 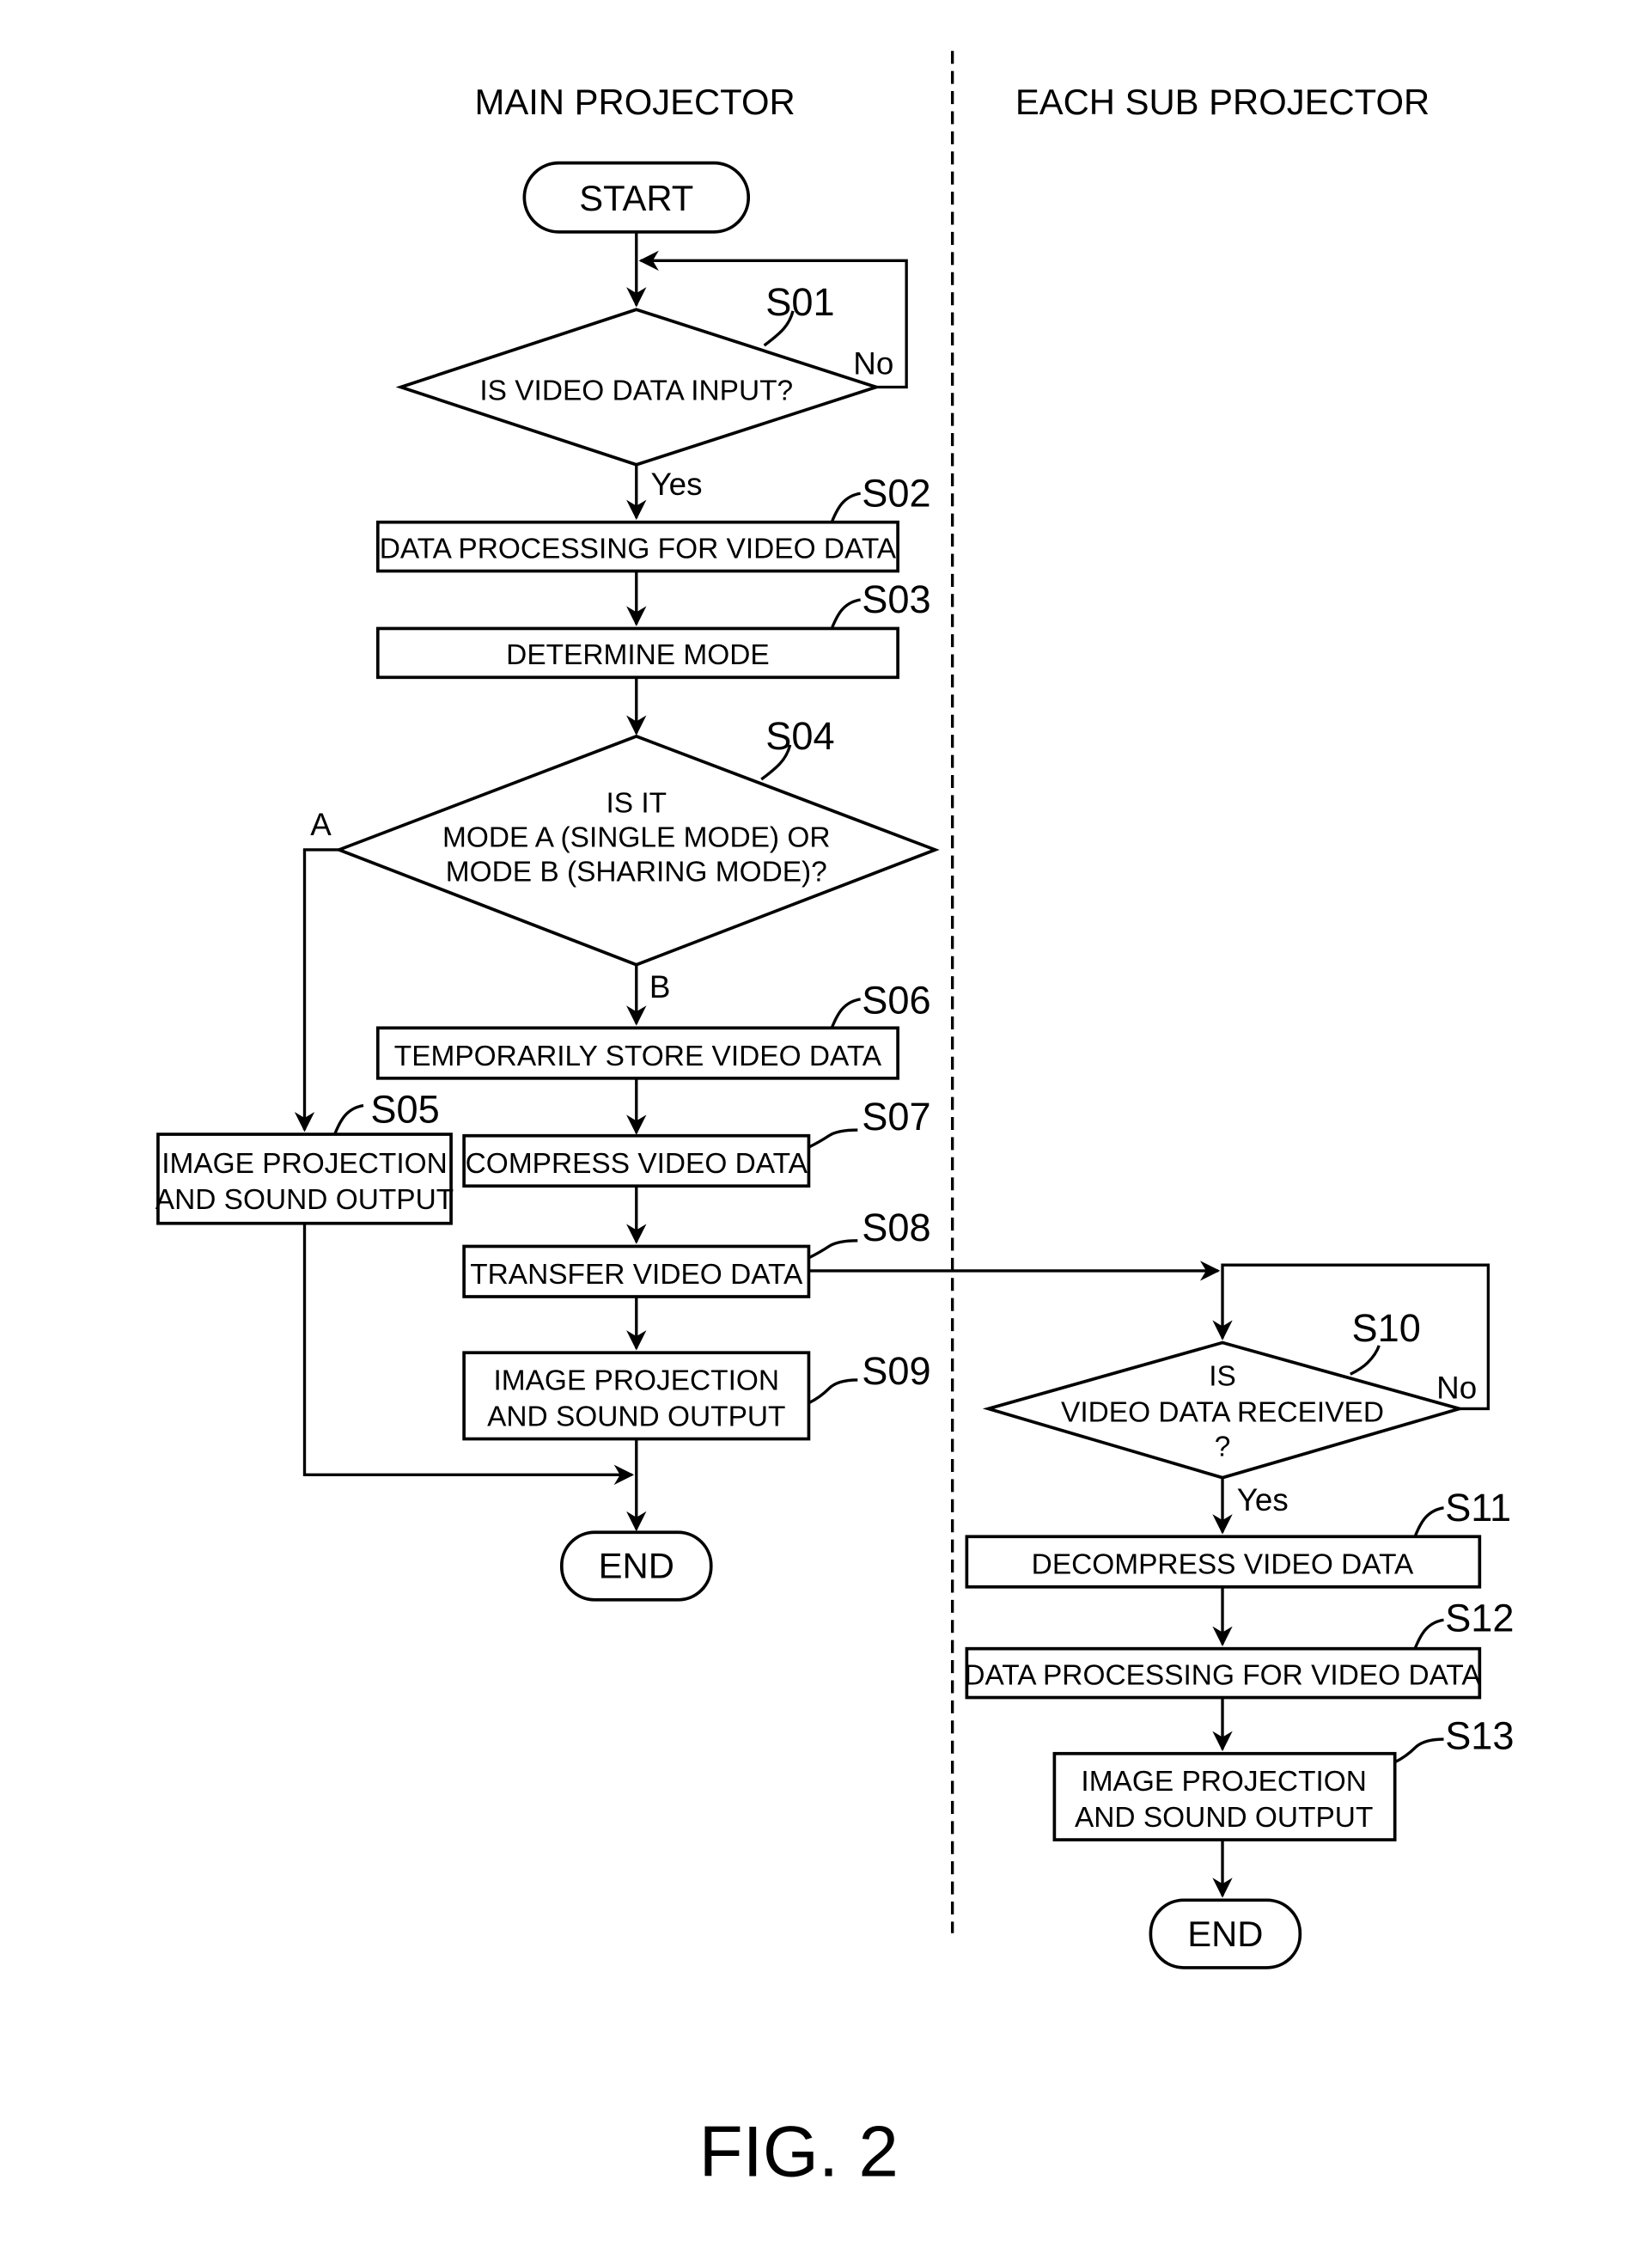 I want to click on s11-leader, so click(x=1429, y=1521).